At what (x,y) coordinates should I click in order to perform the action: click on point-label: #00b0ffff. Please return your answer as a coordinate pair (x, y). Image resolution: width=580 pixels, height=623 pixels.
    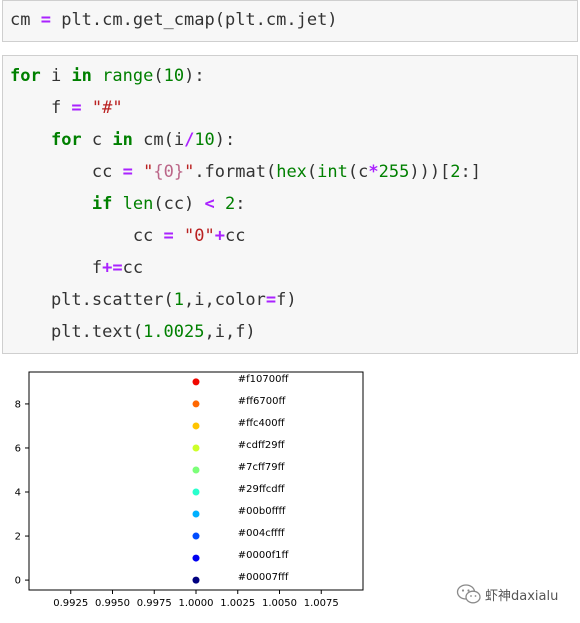
    Looking at the image, I should click on (262, 511).